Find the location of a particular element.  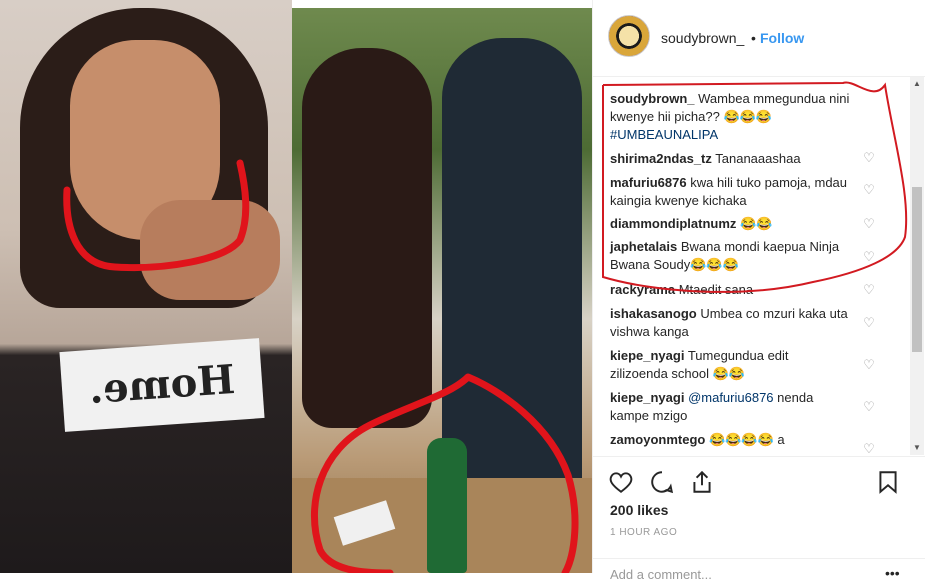

heart-icon is located at coordinates (621, 482).